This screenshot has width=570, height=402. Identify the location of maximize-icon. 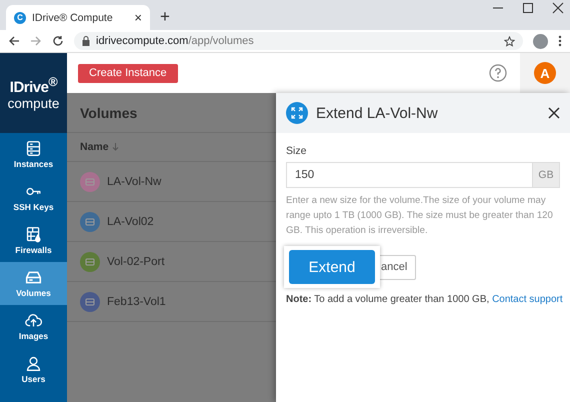
(528, 8).